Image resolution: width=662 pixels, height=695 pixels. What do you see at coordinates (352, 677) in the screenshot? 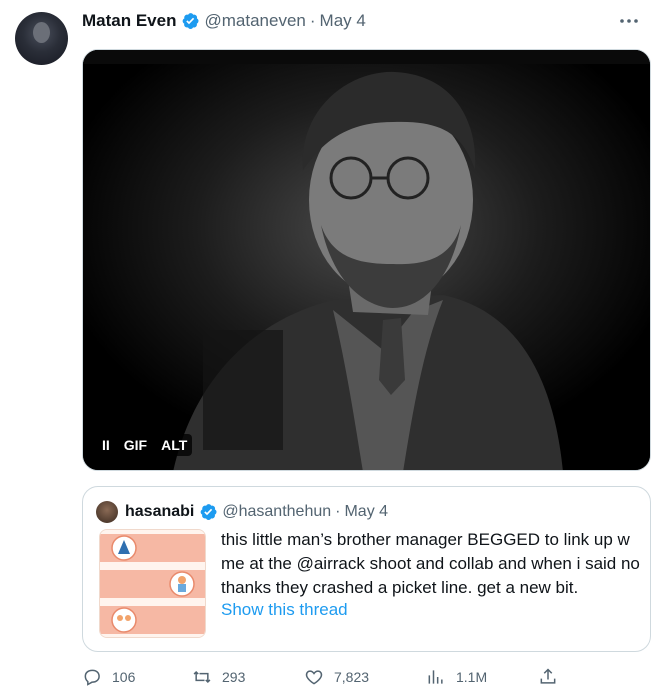
I see `like-count: 7,823` at bounding box center [352, 677].